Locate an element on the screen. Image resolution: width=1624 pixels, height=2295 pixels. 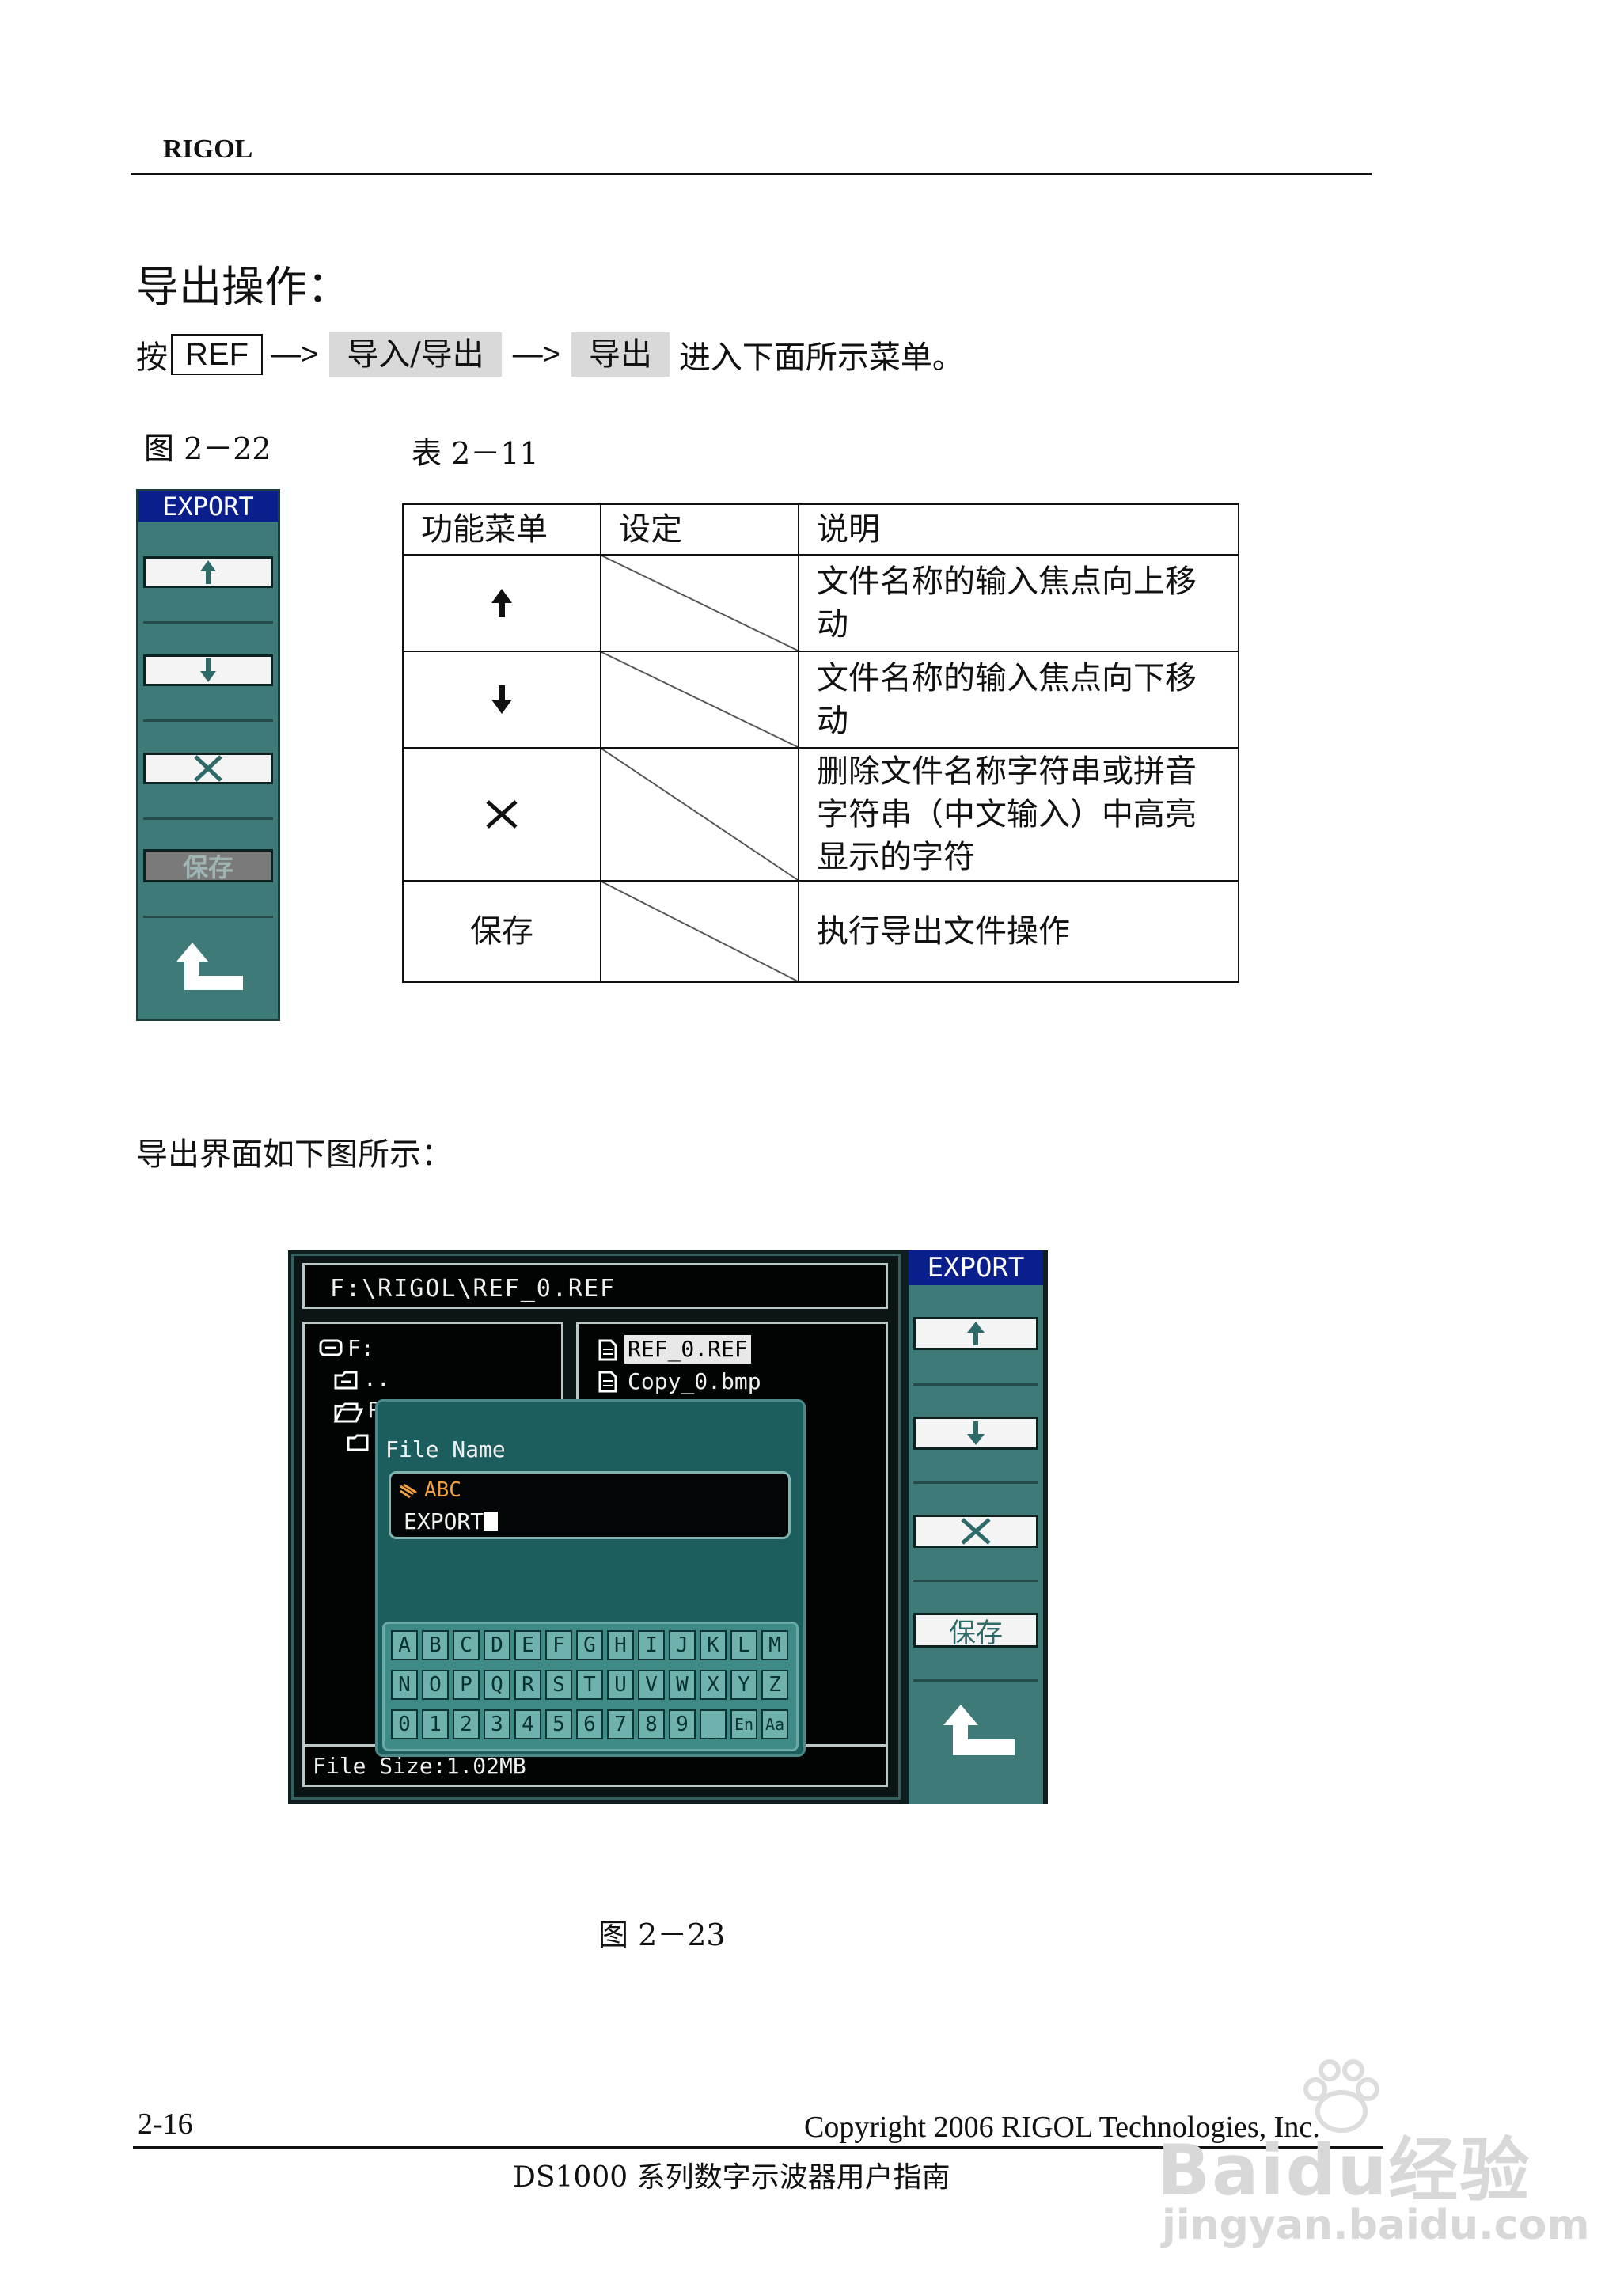
menu-title: EXPORT is located at coordinates (976, 1267).